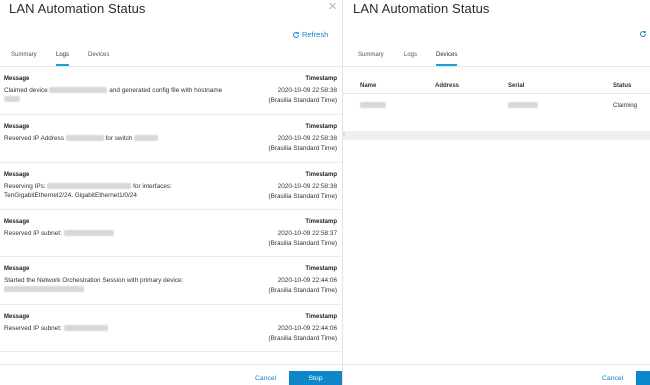 This screenshot has height=385, width=650. Describe the element at coordinates (166, 90) in the screenshot. I see `log-message-text: and generated config file with hostname` at that location.